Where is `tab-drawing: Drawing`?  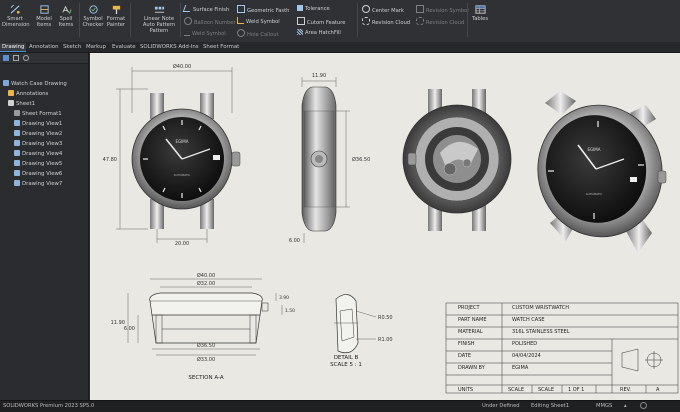 tab-drawing: Drawing is located at coordinates (13, 47).